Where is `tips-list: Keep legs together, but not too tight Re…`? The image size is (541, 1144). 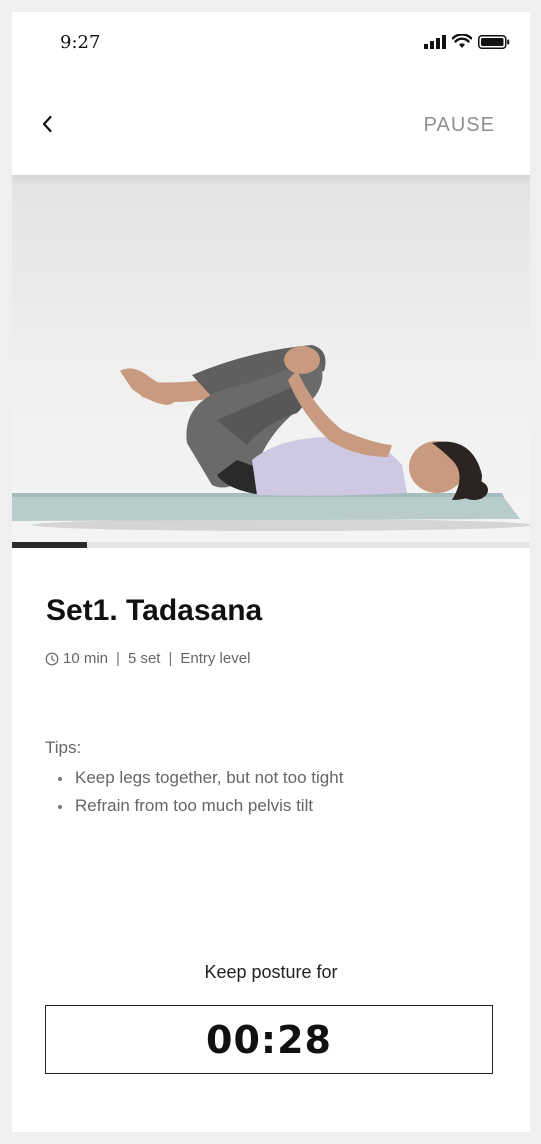
tips-list: Keep legs together, but not too tight Re… is located at coordinates (199, 792).